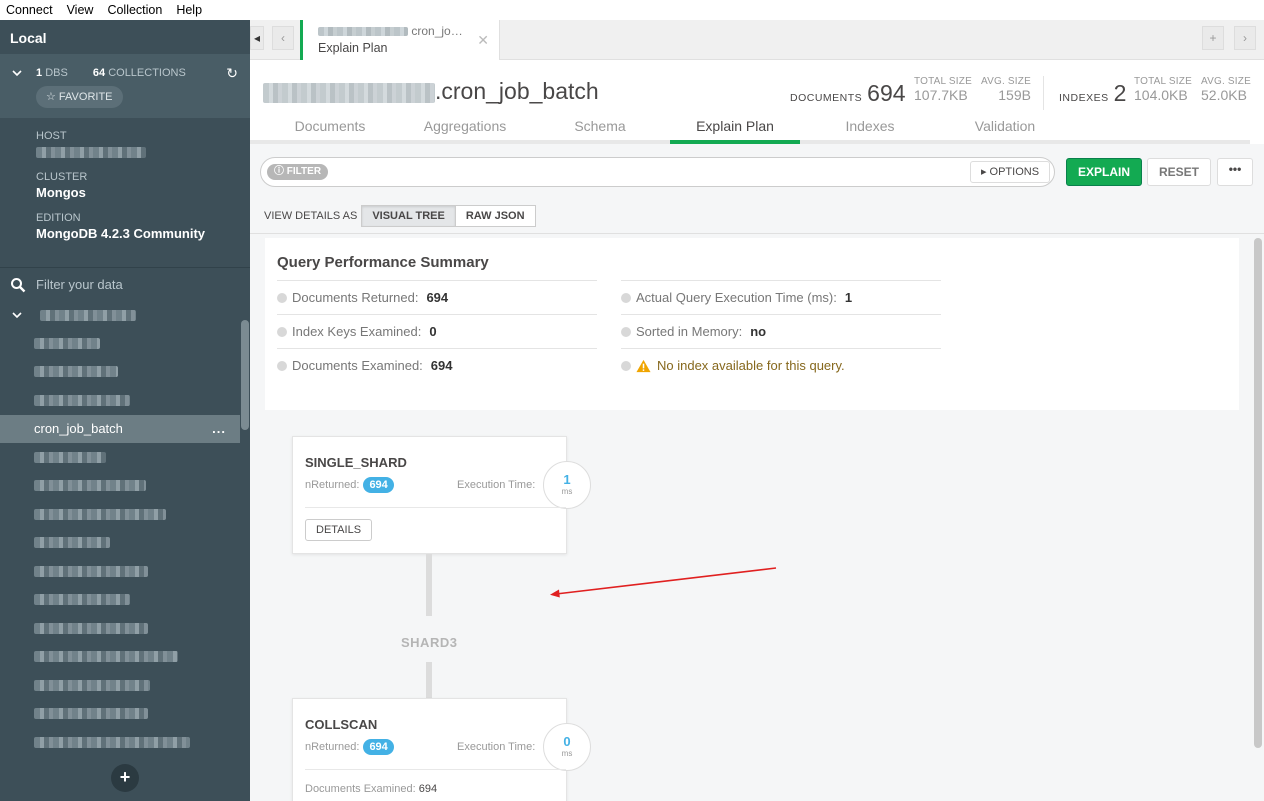  I want to click on index-avg-size-stat: AVG. SIZE 52.0KB, so click(1226, 89).